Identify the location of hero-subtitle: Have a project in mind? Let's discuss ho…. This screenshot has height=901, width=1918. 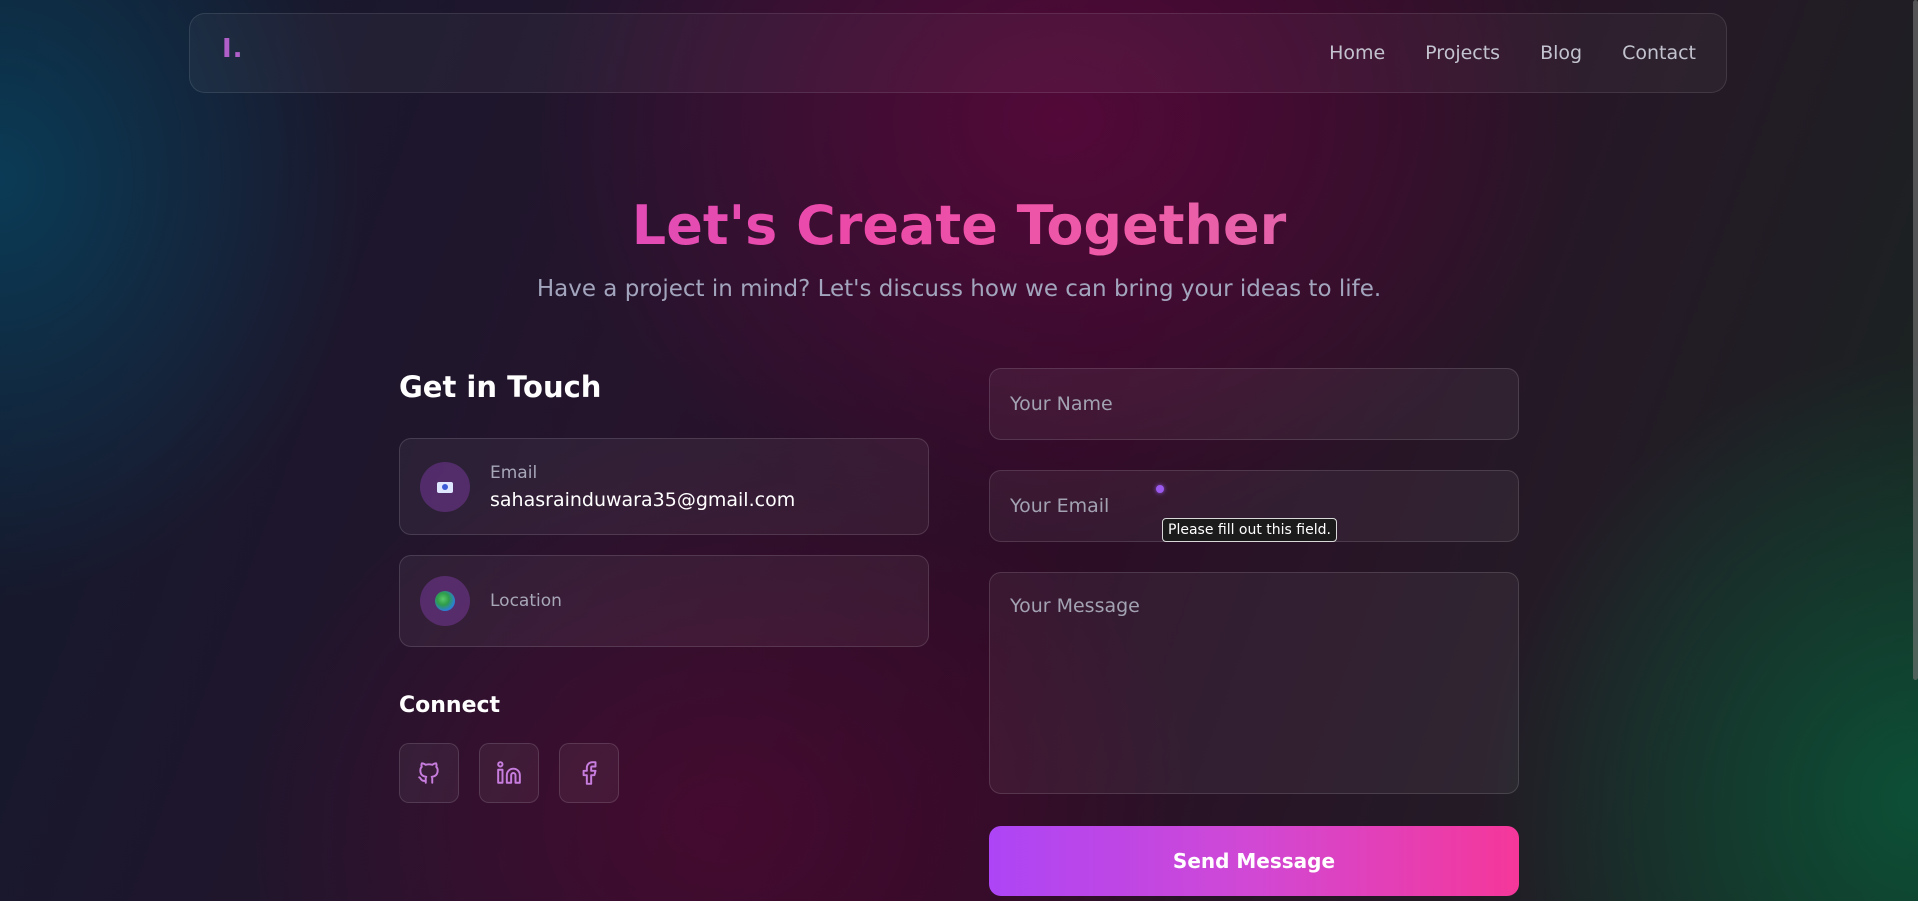
(959, 289).